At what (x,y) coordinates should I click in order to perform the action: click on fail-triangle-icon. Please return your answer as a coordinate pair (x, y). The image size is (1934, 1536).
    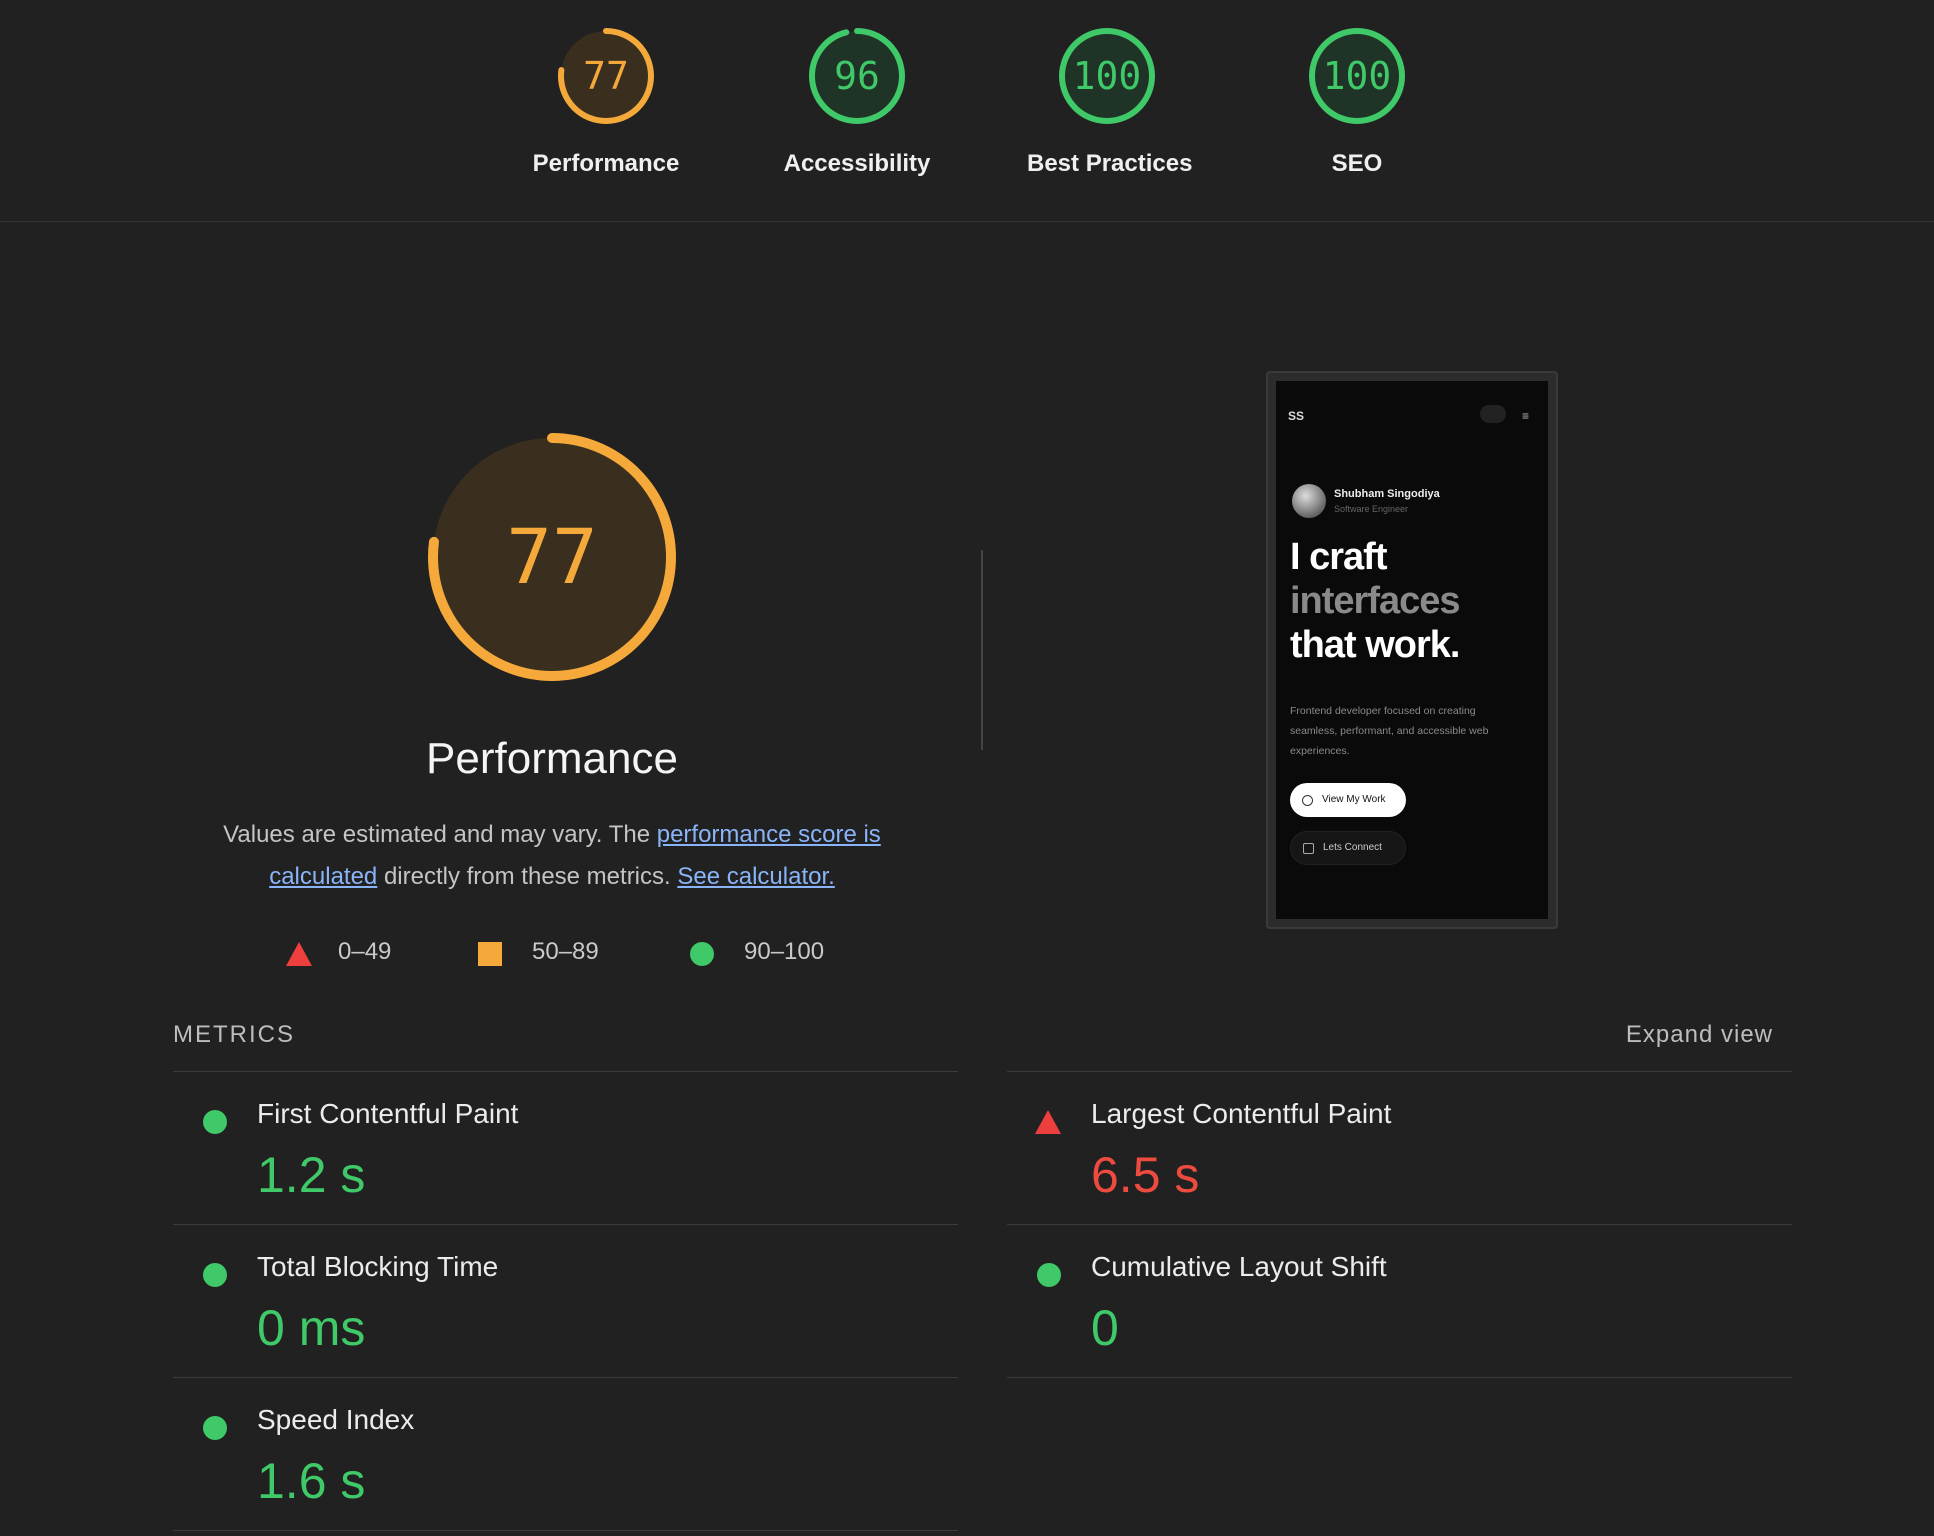
    Looking at the image, I should click on (1048, 1122).